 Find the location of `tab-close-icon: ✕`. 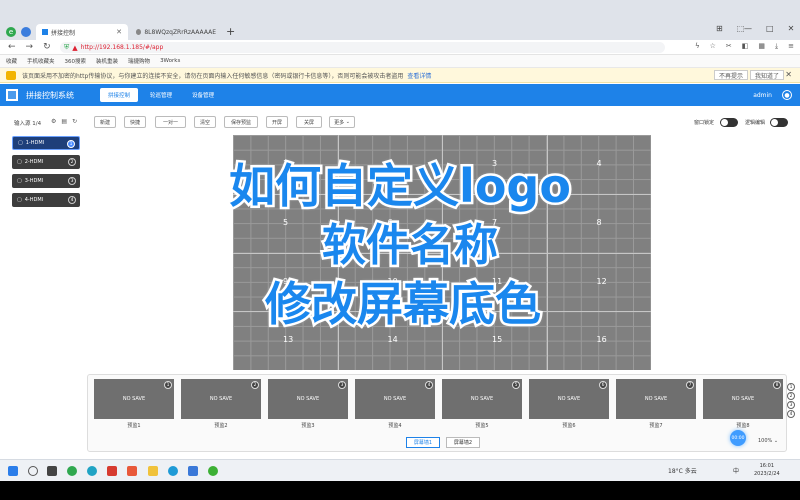

tab-close-icon: ✕ is located at coordinates (119, 32).